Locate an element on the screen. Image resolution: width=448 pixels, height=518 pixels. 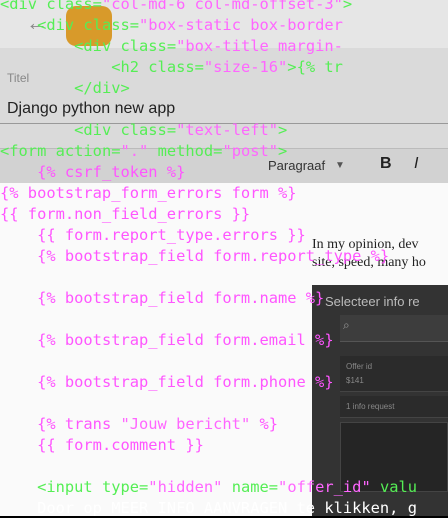
code-line: {{ form.report_type.errors }} is located at coordinates (153, 235).